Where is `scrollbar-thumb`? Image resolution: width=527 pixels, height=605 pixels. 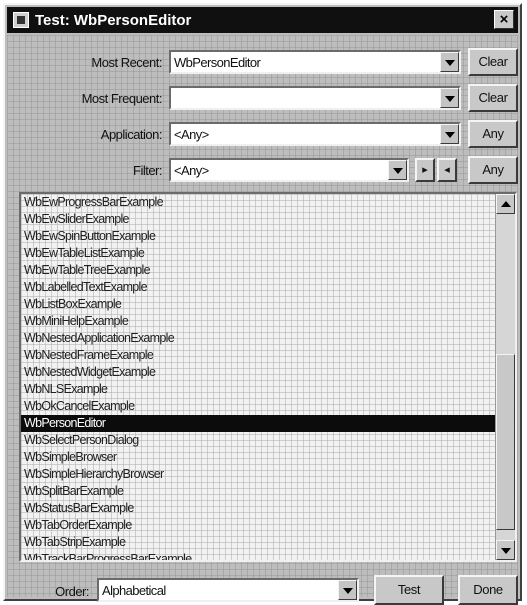
scrollbar-thumb is located at coordinates (505, 442).